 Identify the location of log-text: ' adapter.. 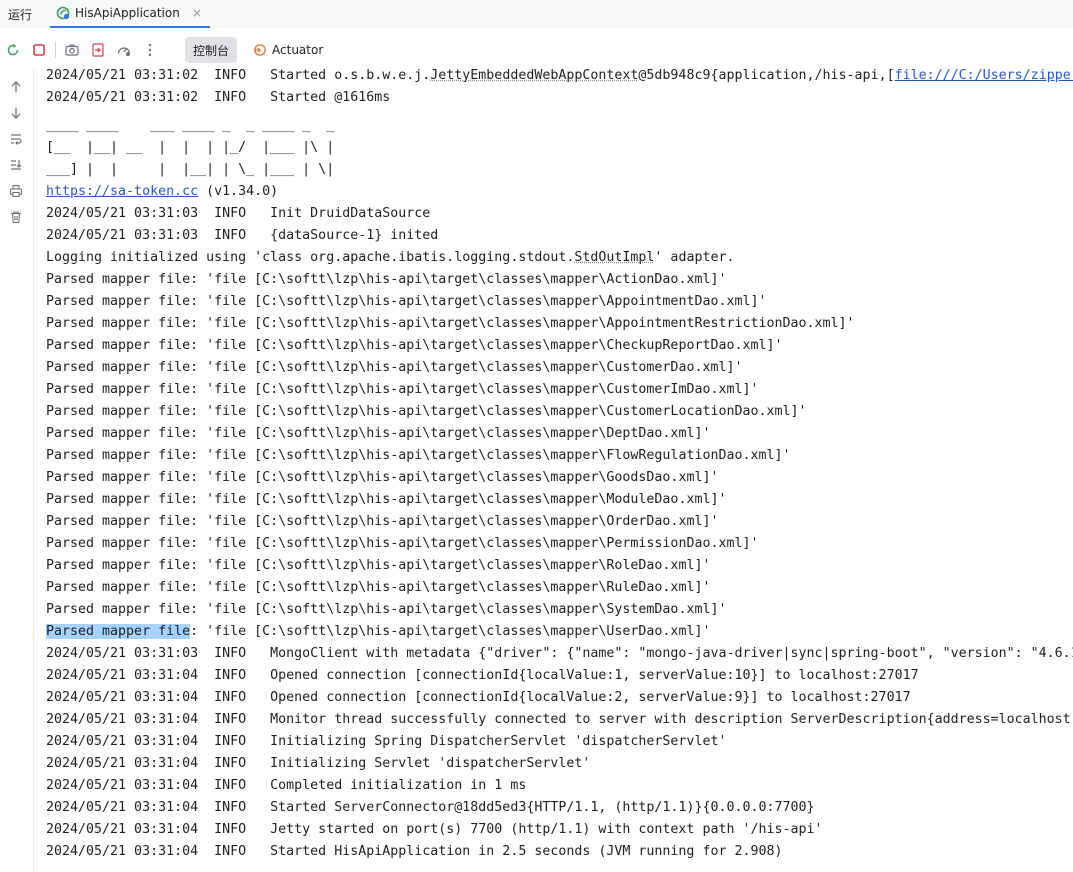
(694, 257).